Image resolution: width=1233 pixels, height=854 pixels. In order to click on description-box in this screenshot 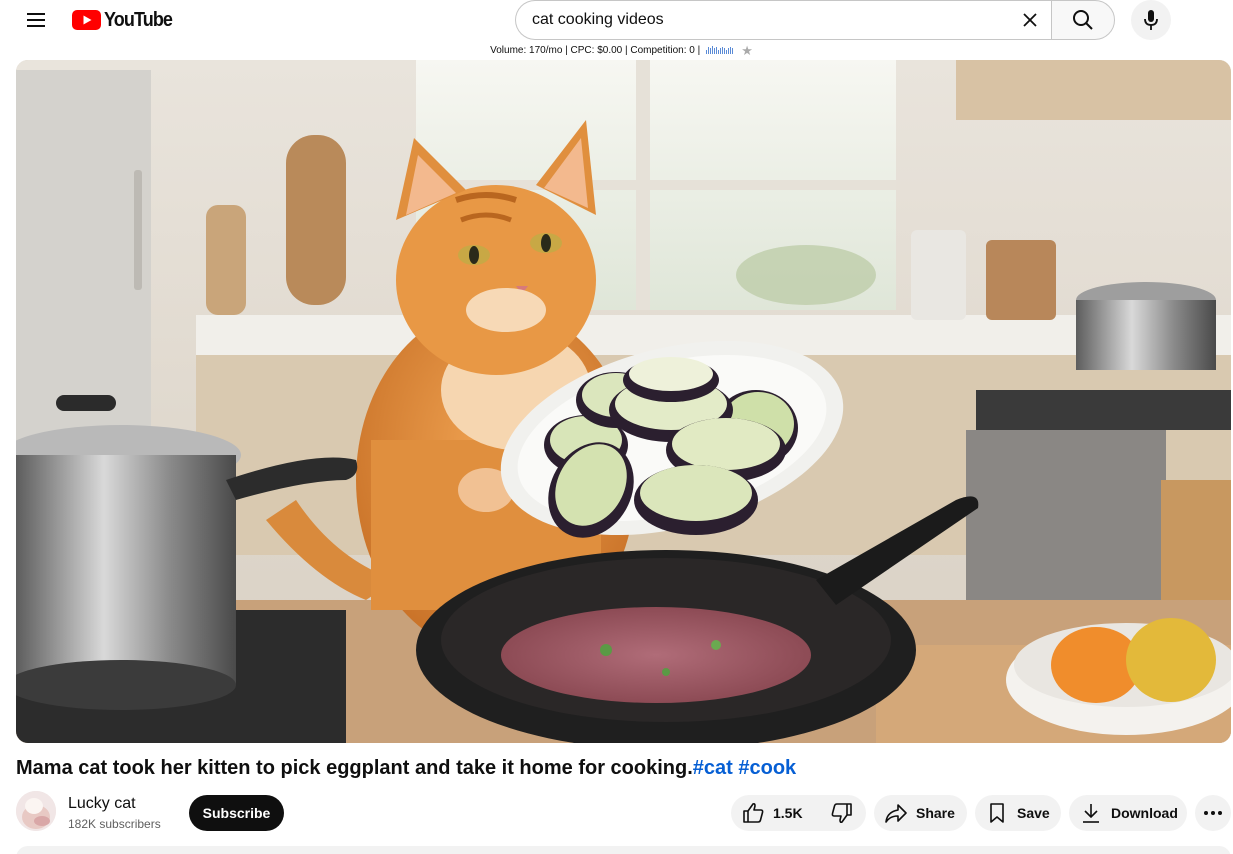, I will do `click(623, 850)`.